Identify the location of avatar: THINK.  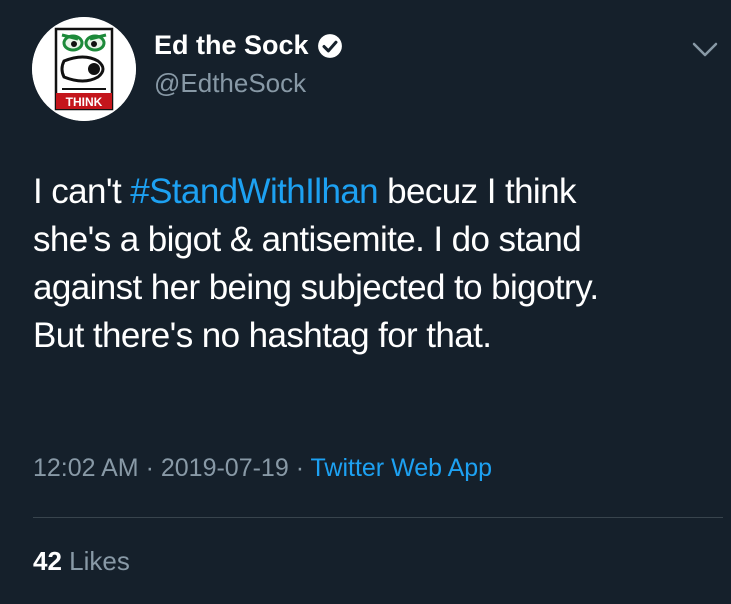
(84, 69).